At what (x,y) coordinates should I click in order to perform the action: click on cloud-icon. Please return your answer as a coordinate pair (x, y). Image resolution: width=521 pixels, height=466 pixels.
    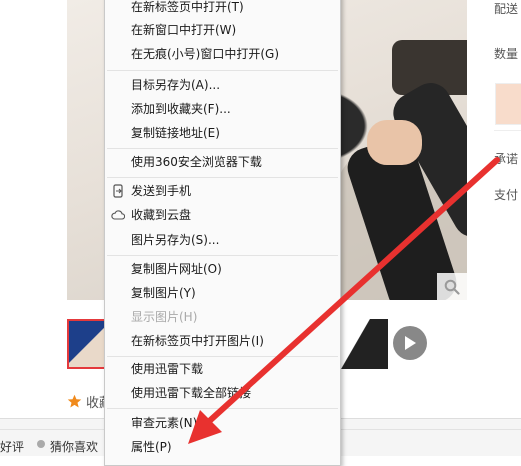
    Looking at the image, I should click on (118, 215).